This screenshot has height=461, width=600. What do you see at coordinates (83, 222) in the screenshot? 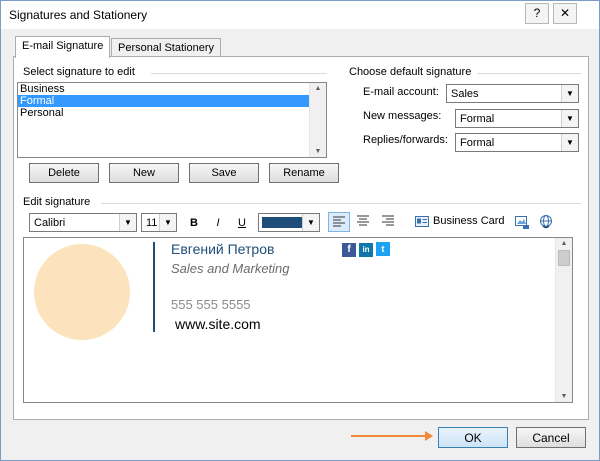
I see `font-select: Calibri ▼` at bounding box center [83, 222].